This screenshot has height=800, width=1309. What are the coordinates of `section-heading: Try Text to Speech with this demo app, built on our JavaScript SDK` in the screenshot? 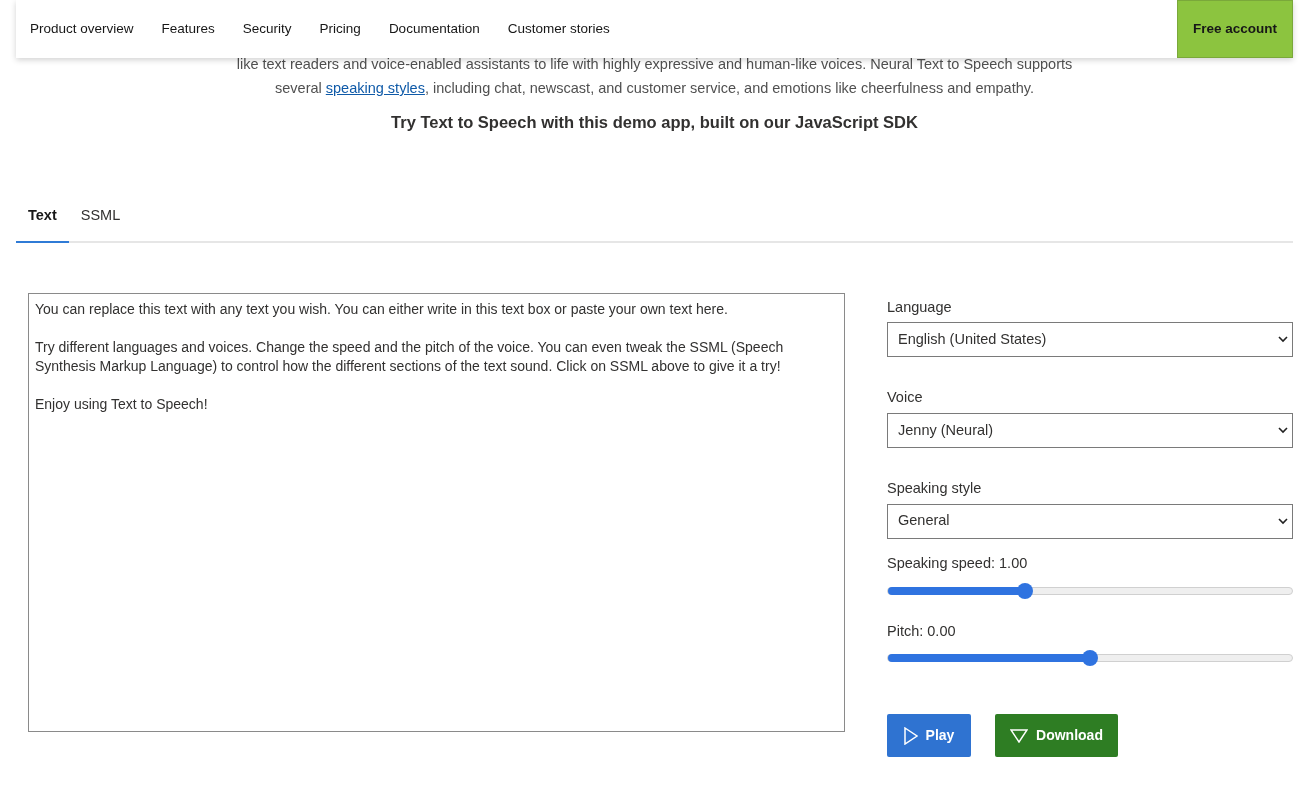 It's located at (654, 122).